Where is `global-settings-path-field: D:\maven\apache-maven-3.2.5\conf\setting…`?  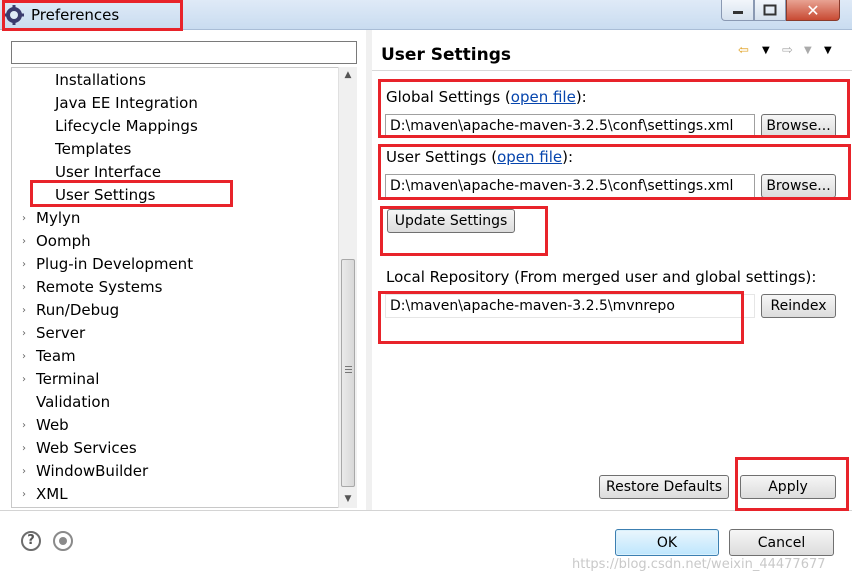
global-settings-path-field: D:\maven\apache-maven-3.2.5\conf\setting… is located at coordinates (570, 126).